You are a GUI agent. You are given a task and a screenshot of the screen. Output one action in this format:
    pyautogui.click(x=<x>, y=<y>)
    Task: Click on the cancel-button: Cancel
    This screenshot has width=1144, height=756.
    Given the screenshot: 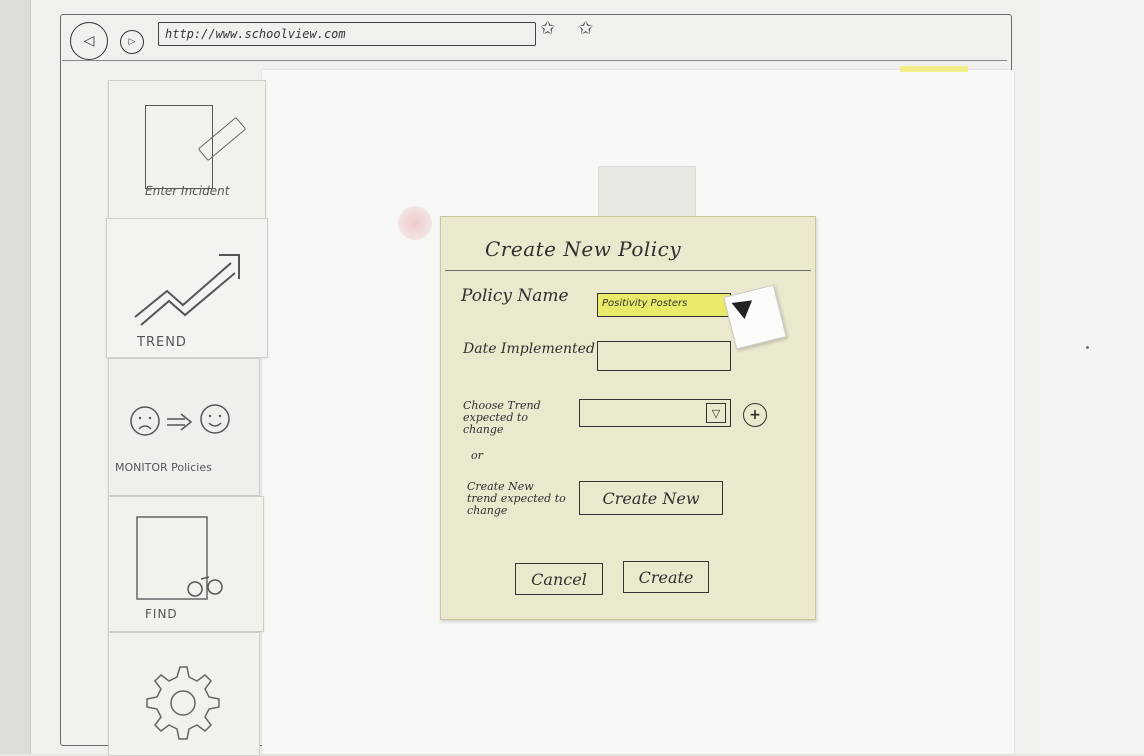 What is the action you would take?
    pyautogui.click(x=559, y=579)
    